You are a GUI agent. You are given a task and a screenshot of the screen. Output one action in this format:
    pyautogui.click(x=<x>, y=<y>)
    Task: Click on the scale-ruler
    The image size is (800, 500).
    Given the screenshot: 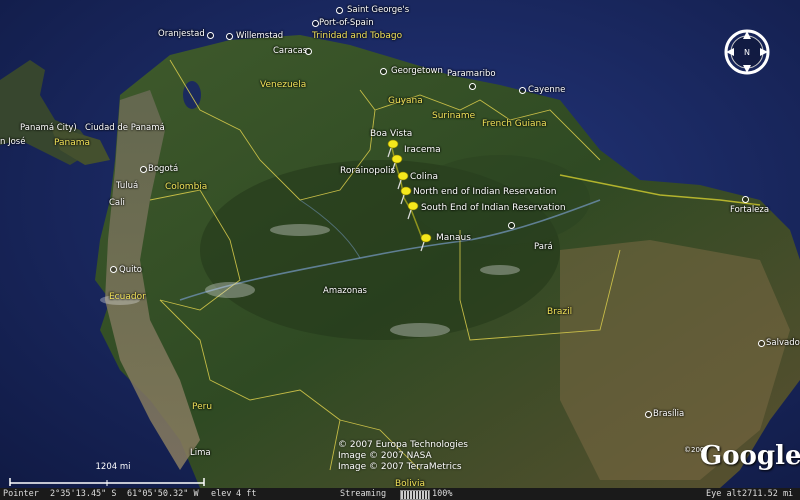 What is the action you would take?
    pyautogui.click(x=107, y=482)
    